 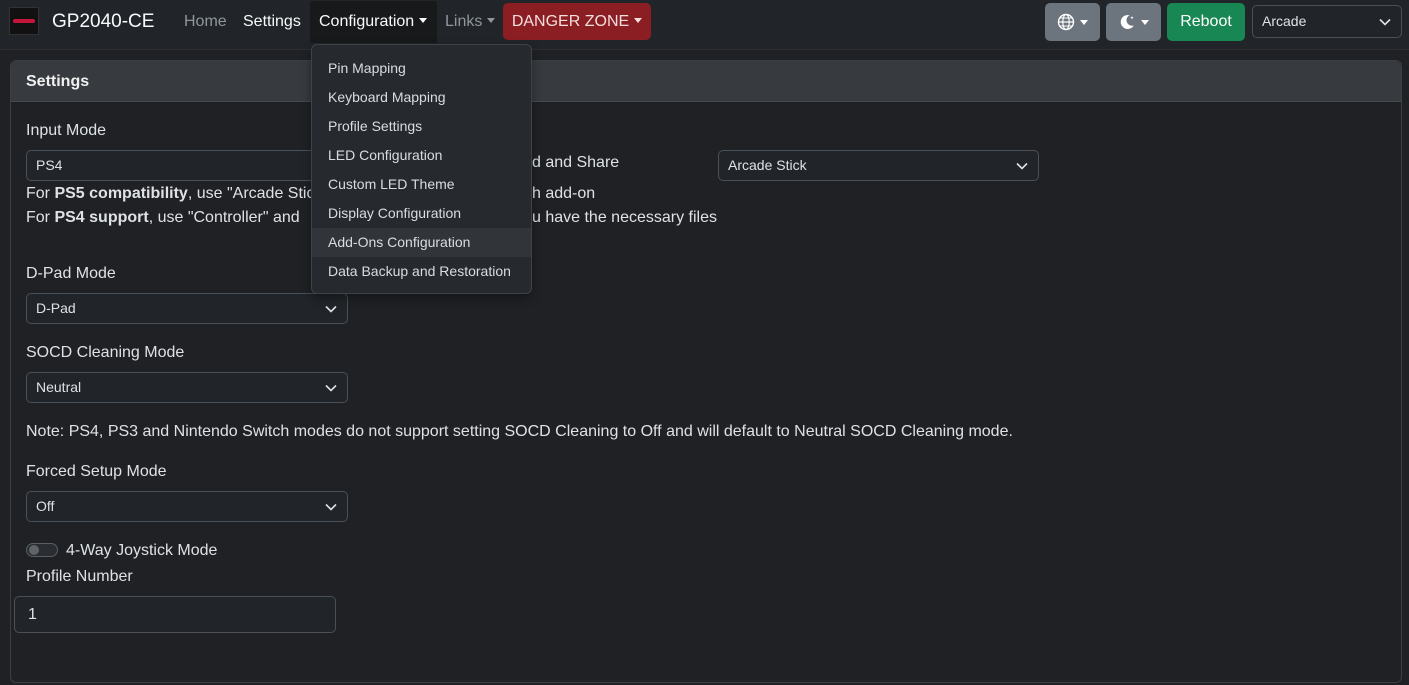 I want to click on help-ps4-bold: PS4 support, so click(x=101, y=217).